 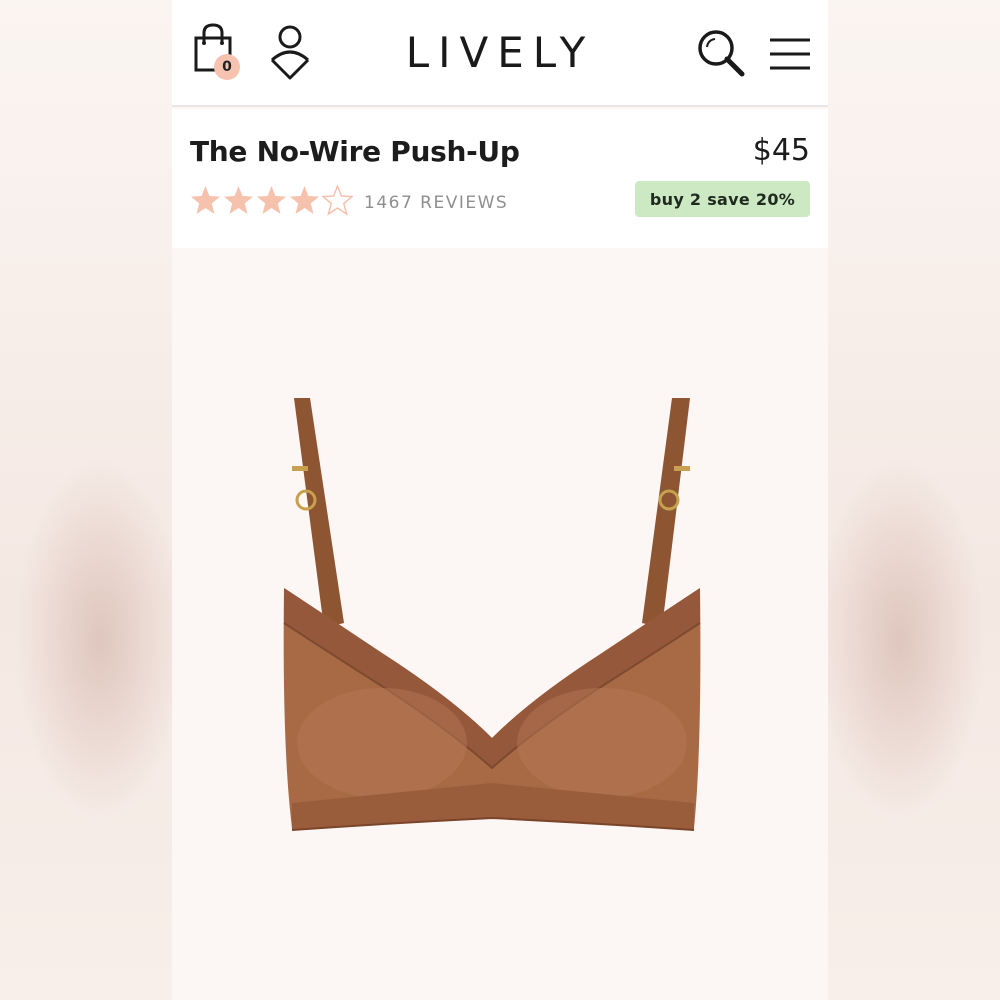 What do you see at coordinates (781, 150) in the screenshot?
I see `product-price: $45` at bounding box center [781, 150].